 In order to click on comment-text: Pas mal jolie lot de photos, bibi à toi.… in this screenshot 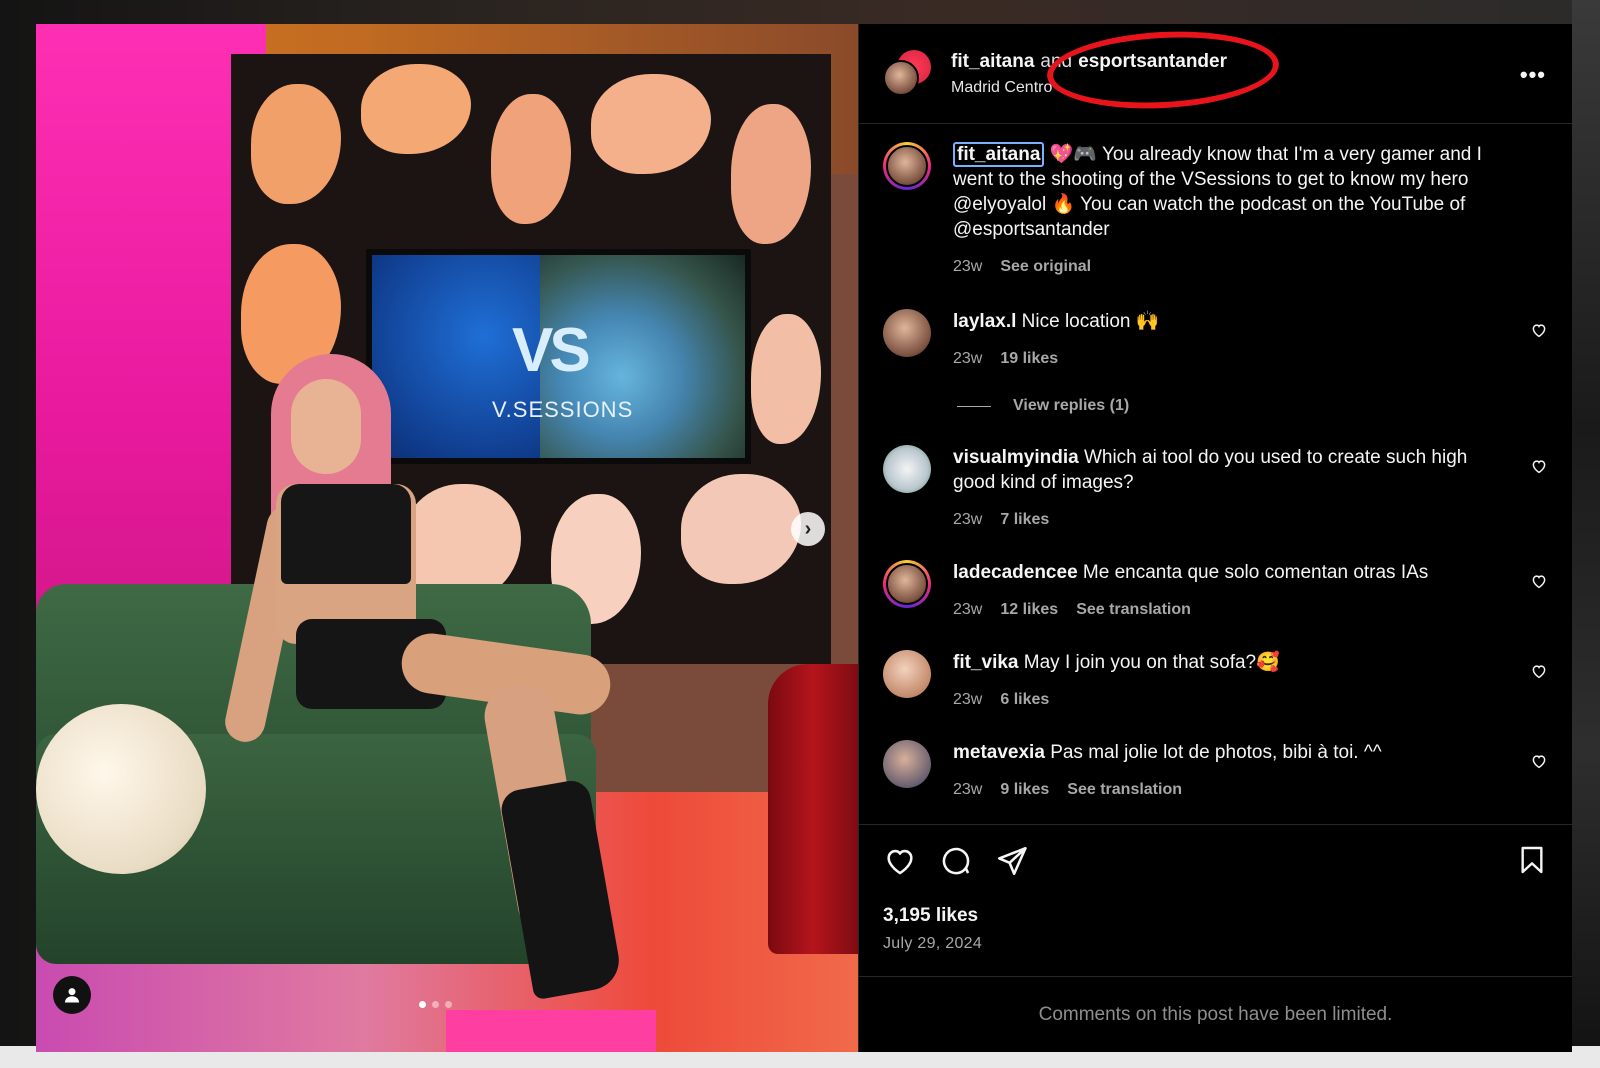, I will do `click(1216, 752)`.